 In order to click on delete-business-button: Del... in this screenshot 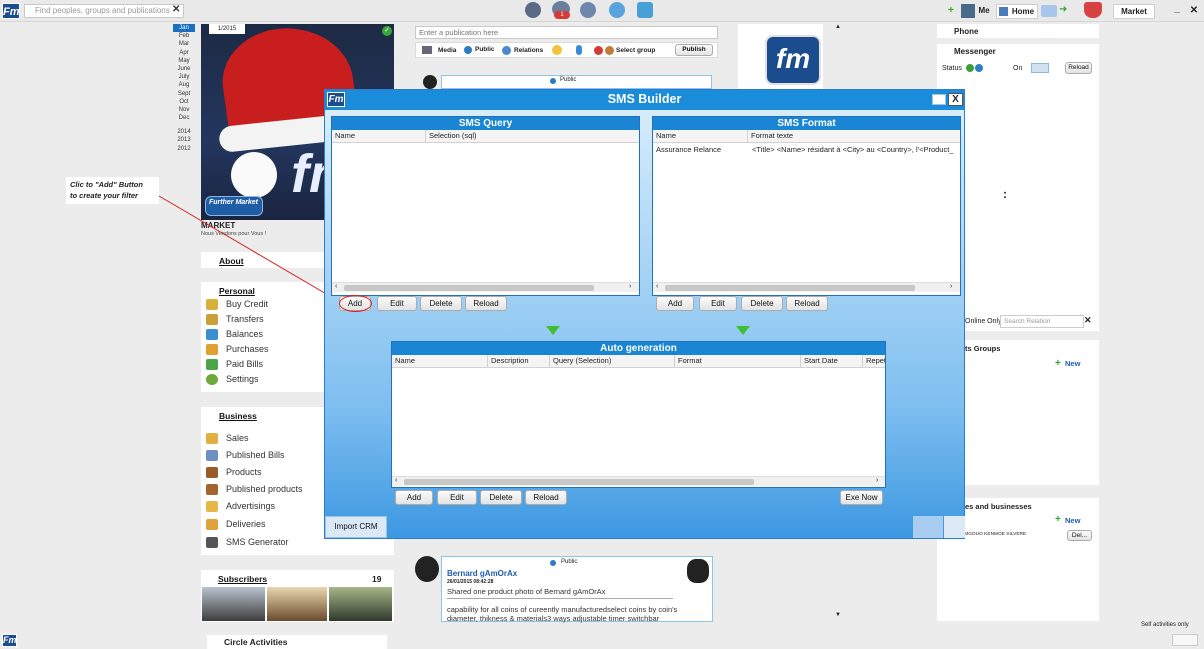, I will do `click(1079, 535)`.